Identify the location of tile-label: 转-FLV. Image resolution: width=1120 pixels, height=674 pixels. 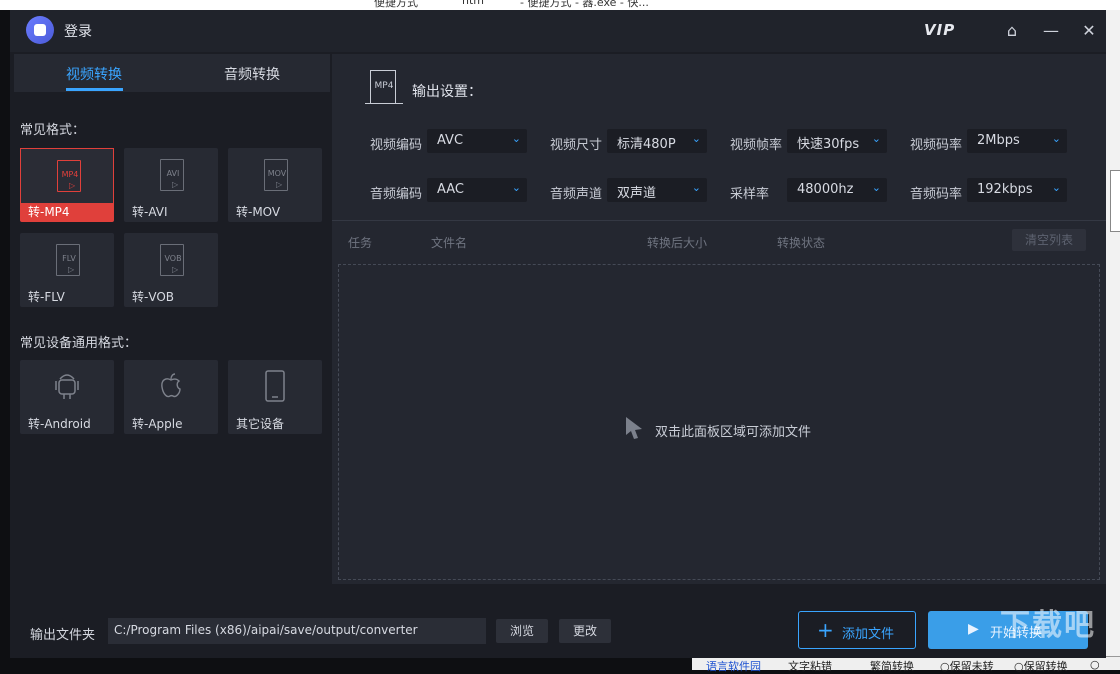
(46, 296).